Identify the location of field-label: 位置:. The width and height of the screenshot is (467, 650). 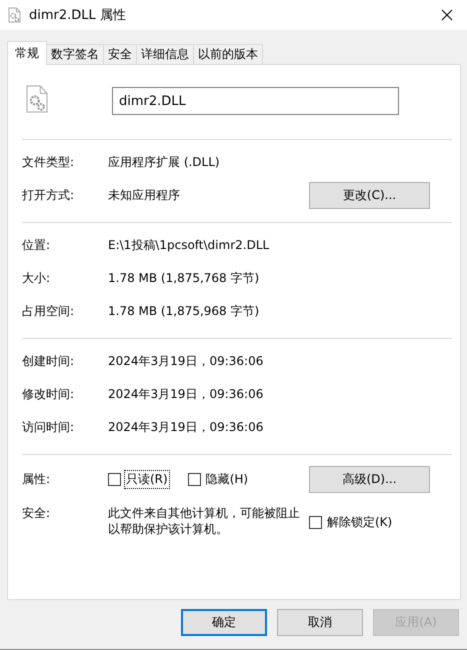
(37, 245).